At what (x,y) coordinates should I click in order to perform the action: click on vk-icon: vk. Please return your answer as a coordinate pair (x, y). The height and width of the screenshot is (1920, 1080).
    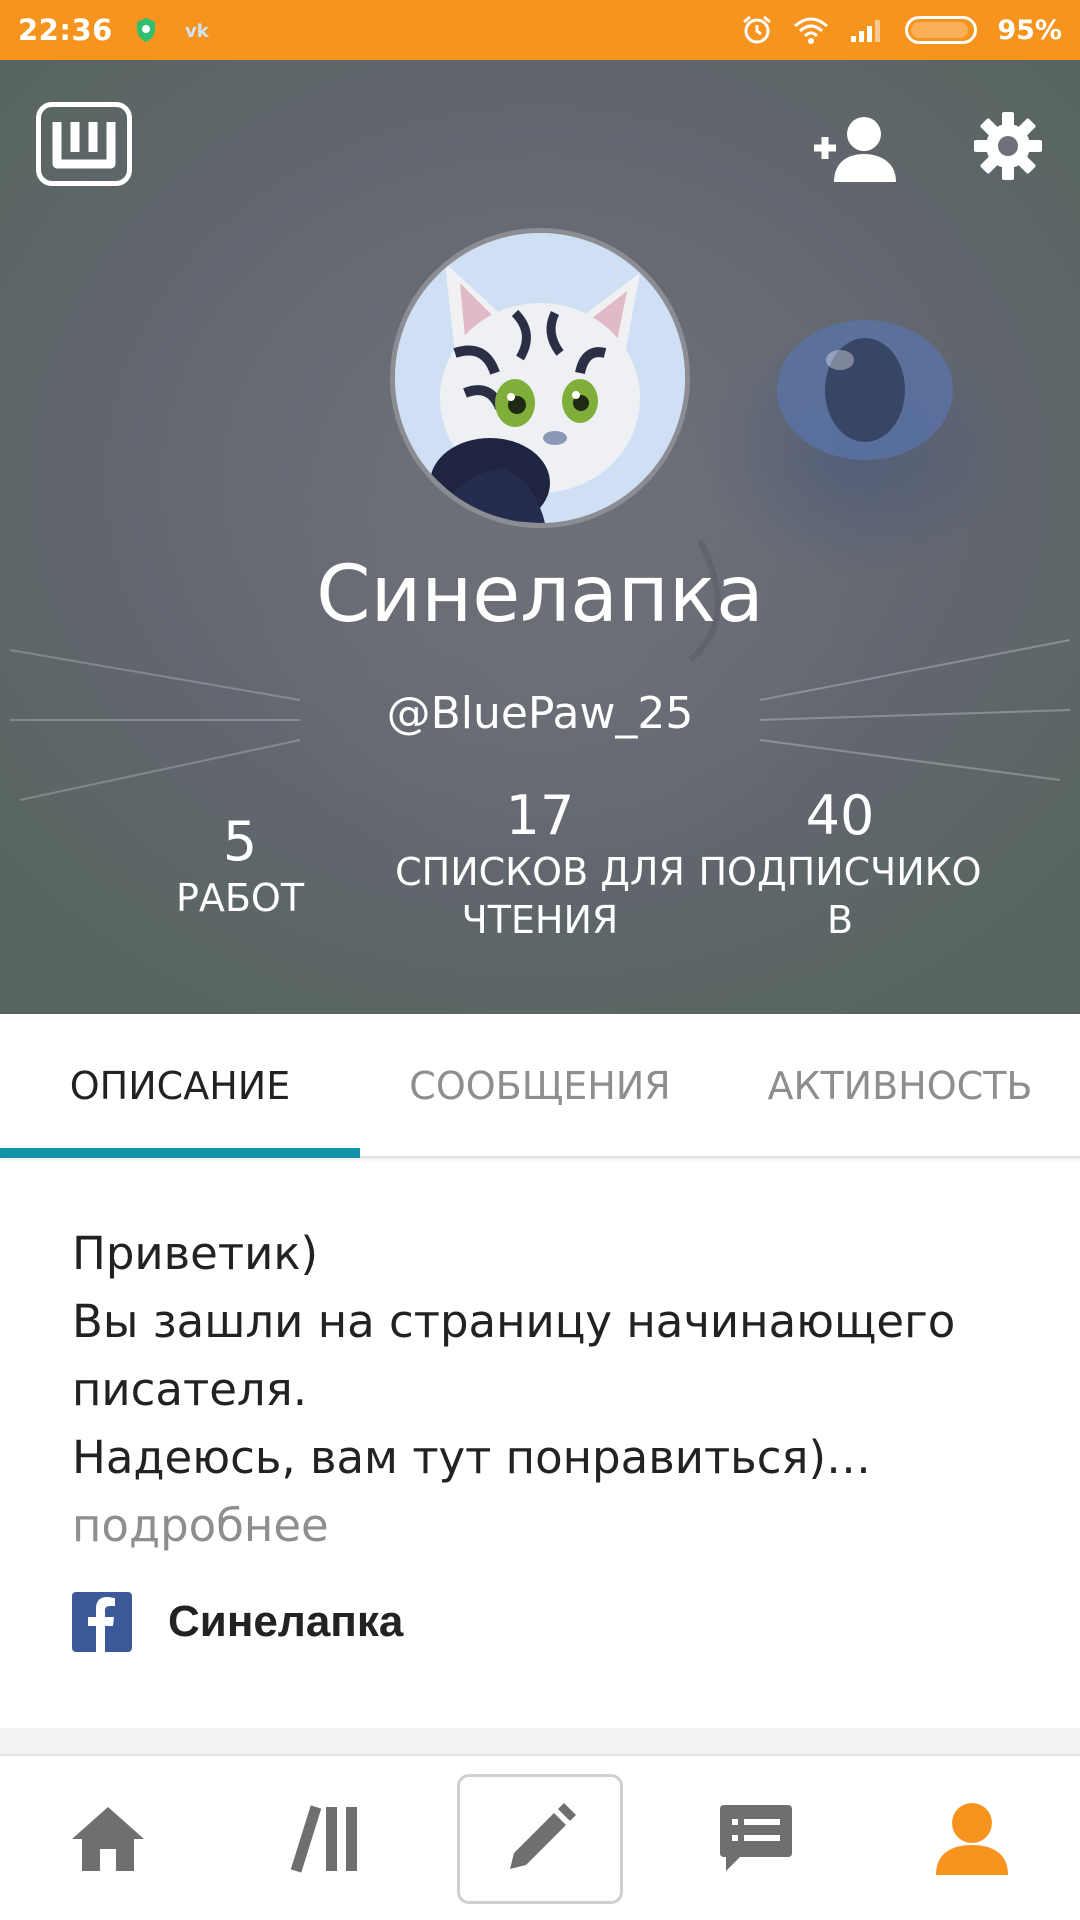
    Looking at the image, I should click on (197, 30).